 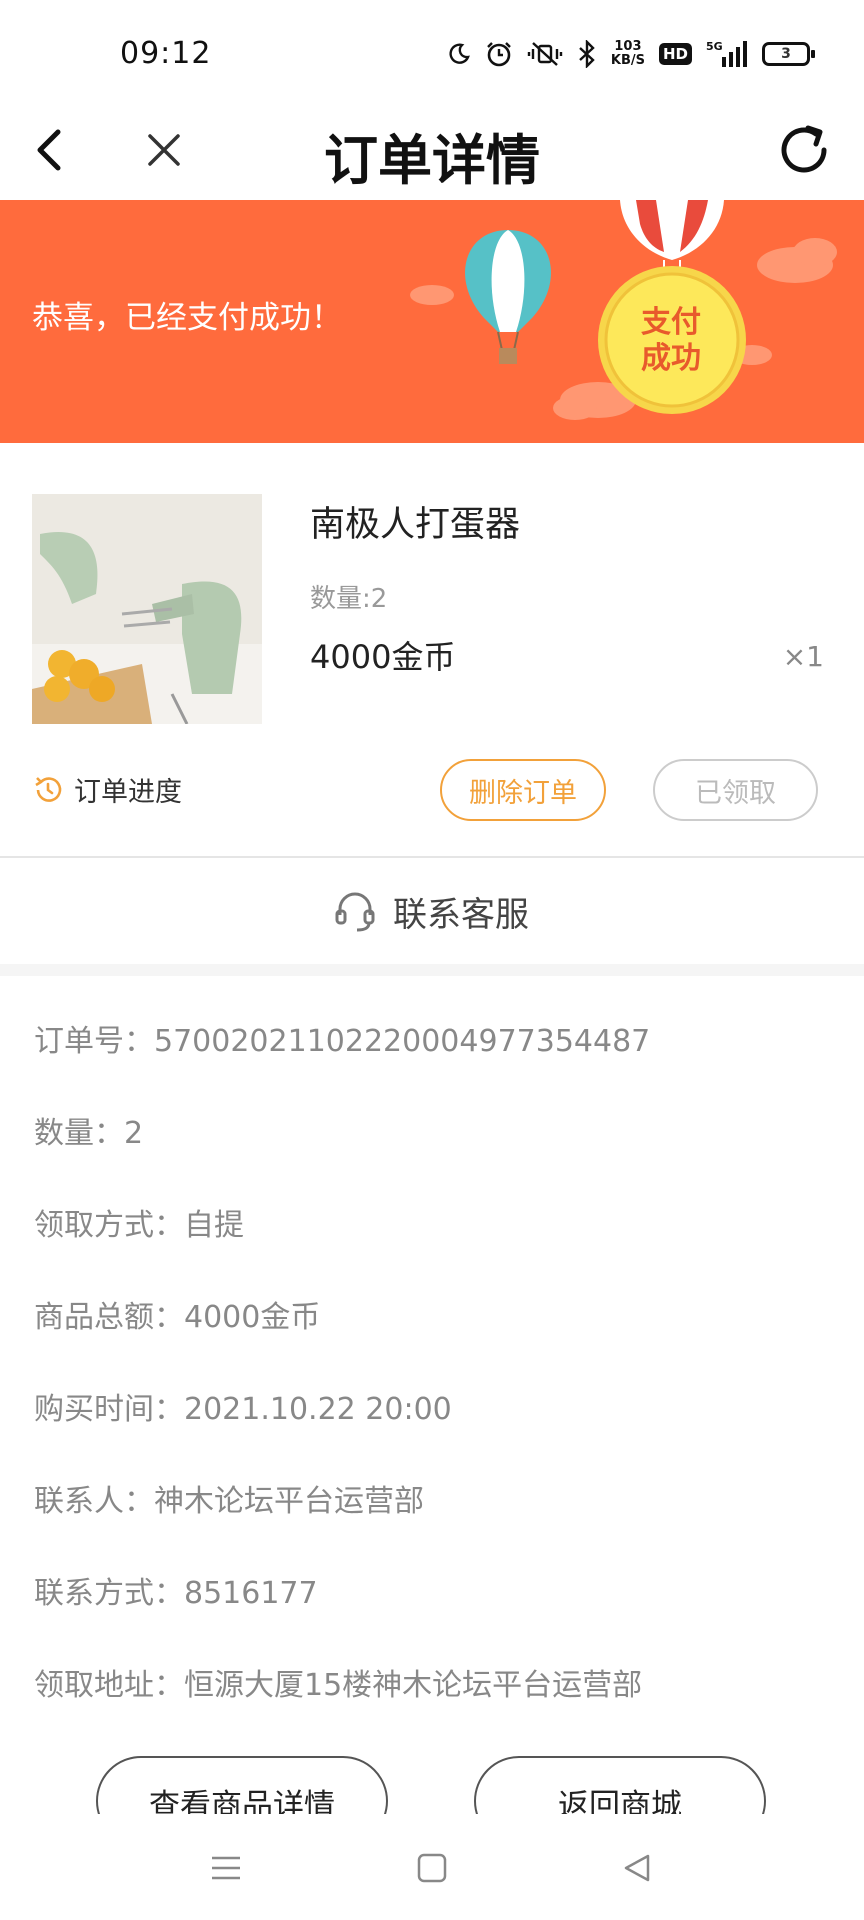 What do you see at coordinates (459, 53) in the screenshot?
I see `moon-icon` at bounding box center [459, 53].